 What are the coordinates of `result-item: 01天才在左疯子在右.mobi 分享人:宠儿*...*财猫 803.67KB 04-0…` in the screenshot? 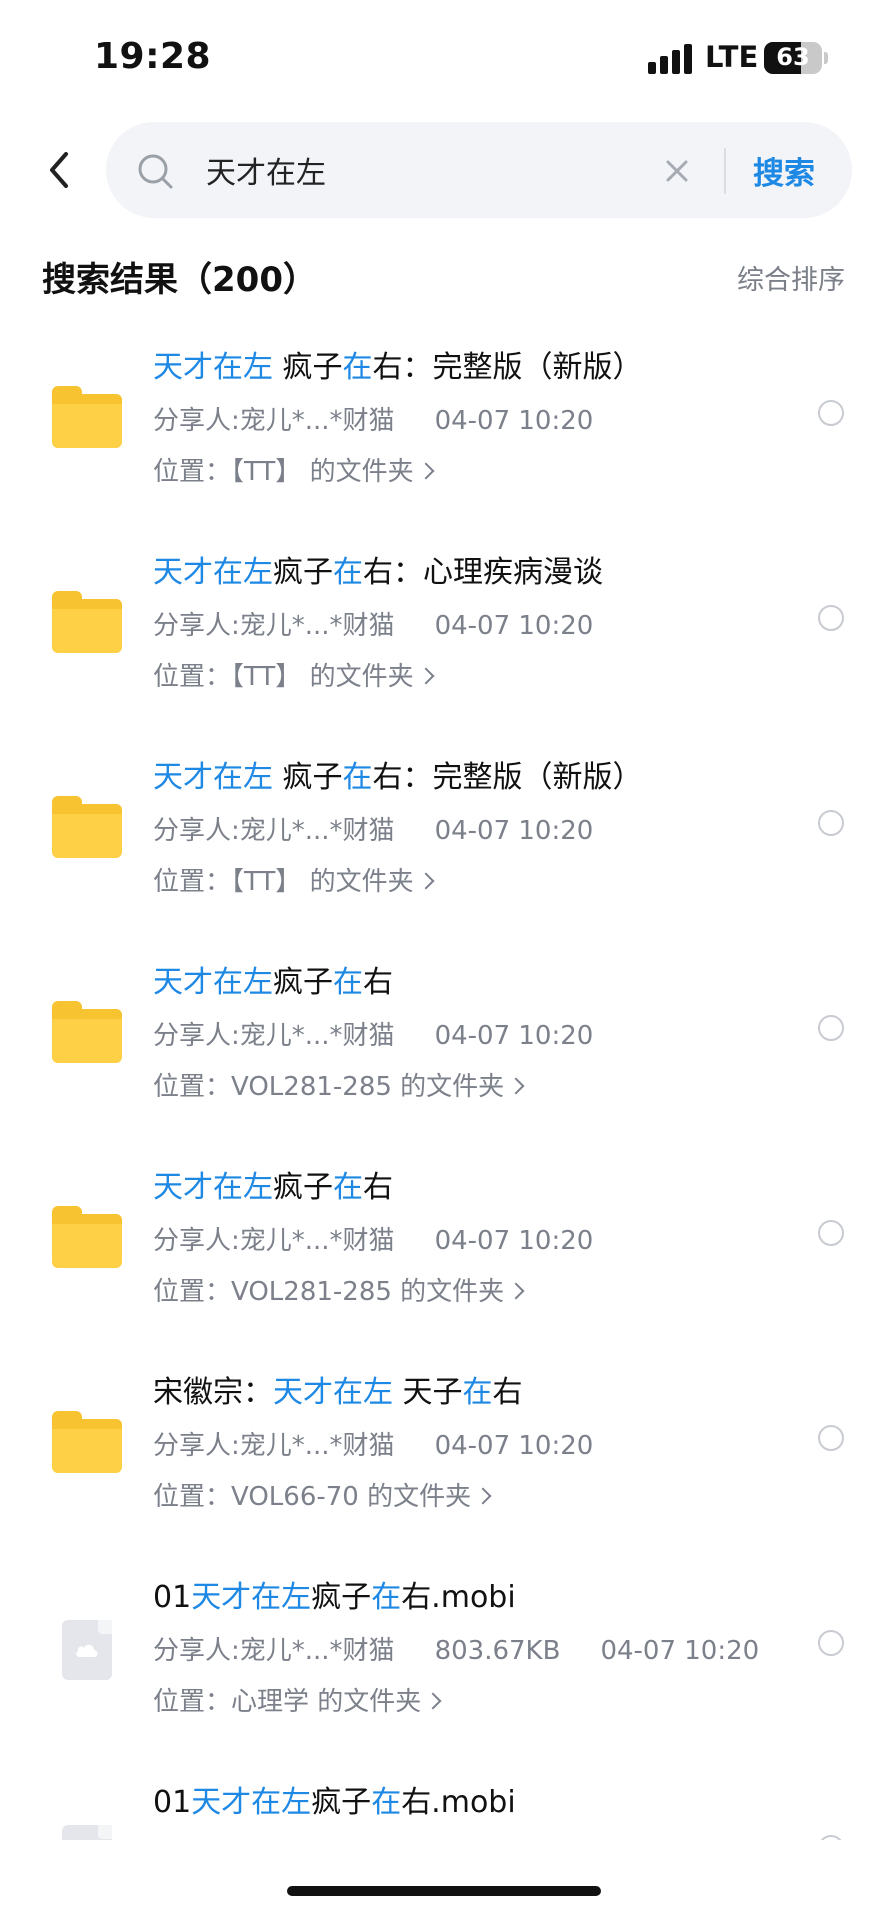 It's located at (443, 1662).